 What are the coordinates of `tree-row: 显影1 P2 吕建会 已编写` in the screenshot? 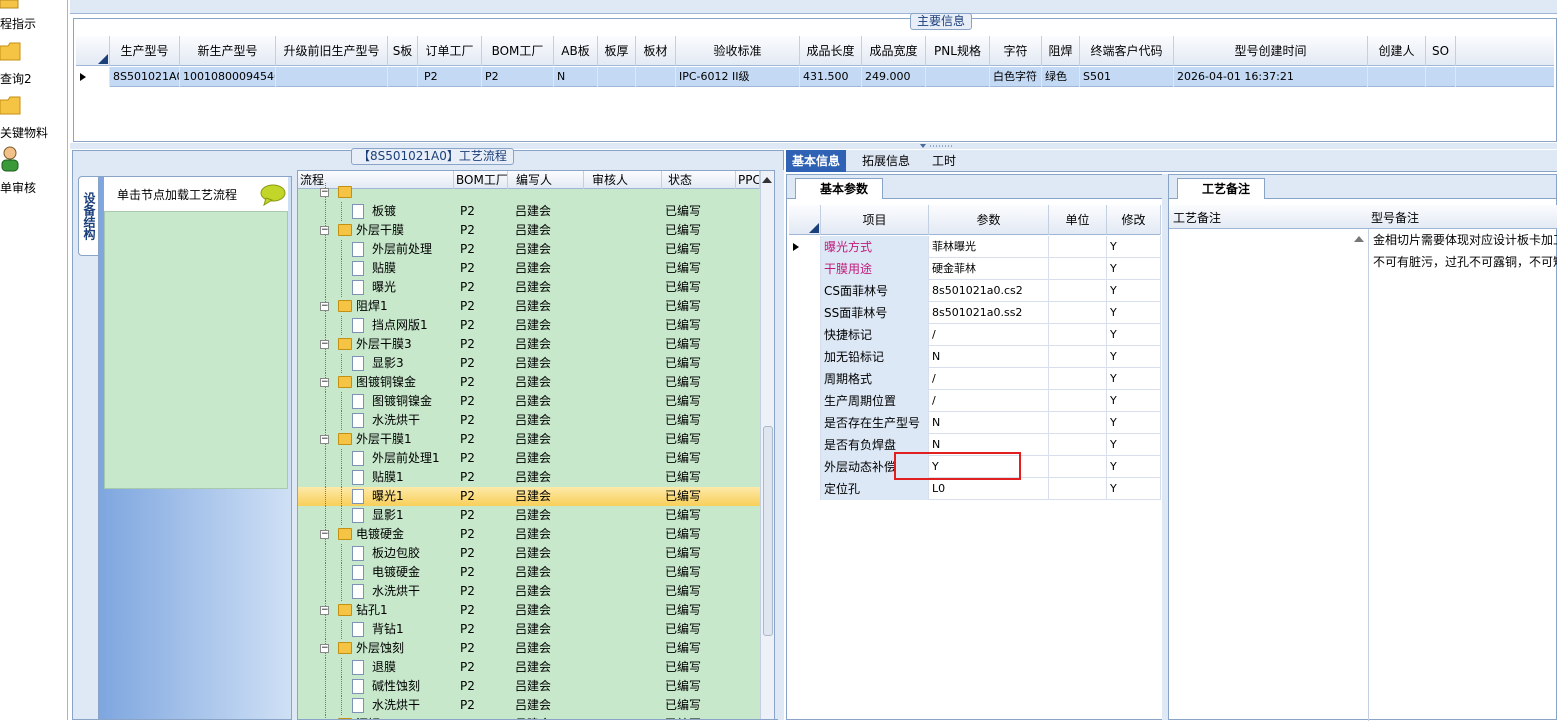 It's located at (529, 515).